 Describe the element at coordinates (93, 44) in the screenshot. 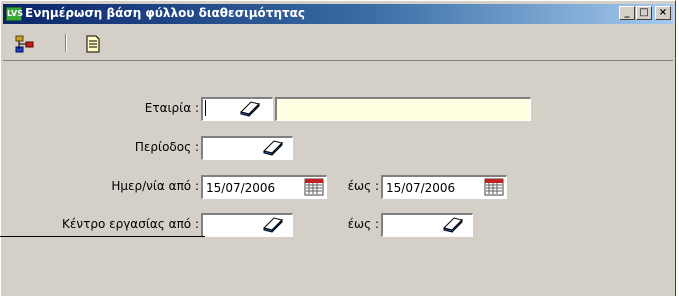

I see `document-icon` at that location.